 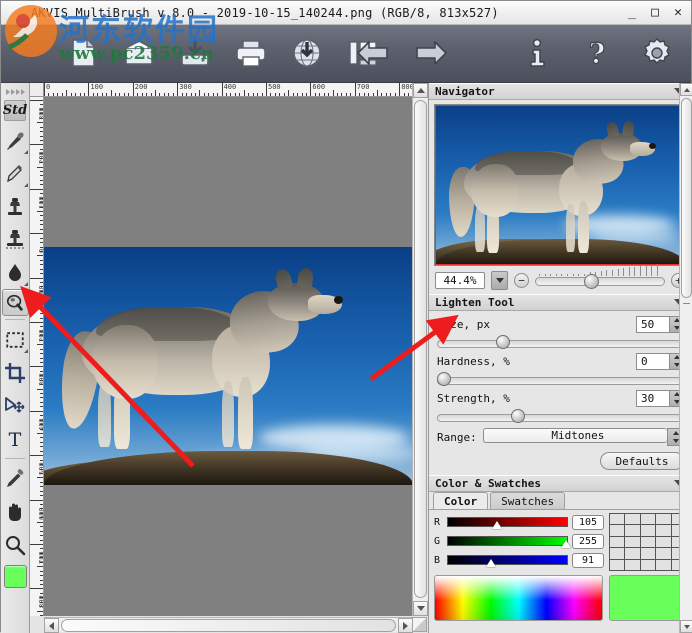 I want to click on foreground-color-swatch, so click(x=15, y=576).